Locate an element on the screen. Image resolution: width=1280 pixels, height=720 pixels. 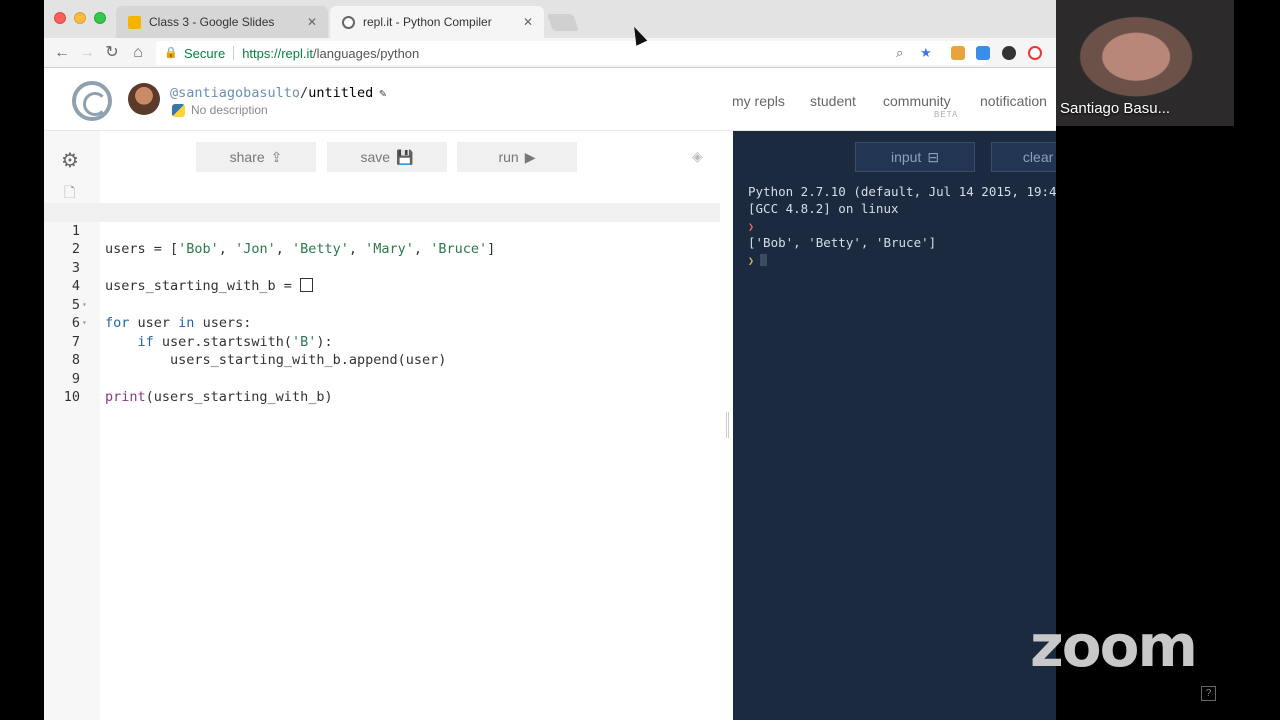
repl-name: untitled is located at coordinates (340, 93).